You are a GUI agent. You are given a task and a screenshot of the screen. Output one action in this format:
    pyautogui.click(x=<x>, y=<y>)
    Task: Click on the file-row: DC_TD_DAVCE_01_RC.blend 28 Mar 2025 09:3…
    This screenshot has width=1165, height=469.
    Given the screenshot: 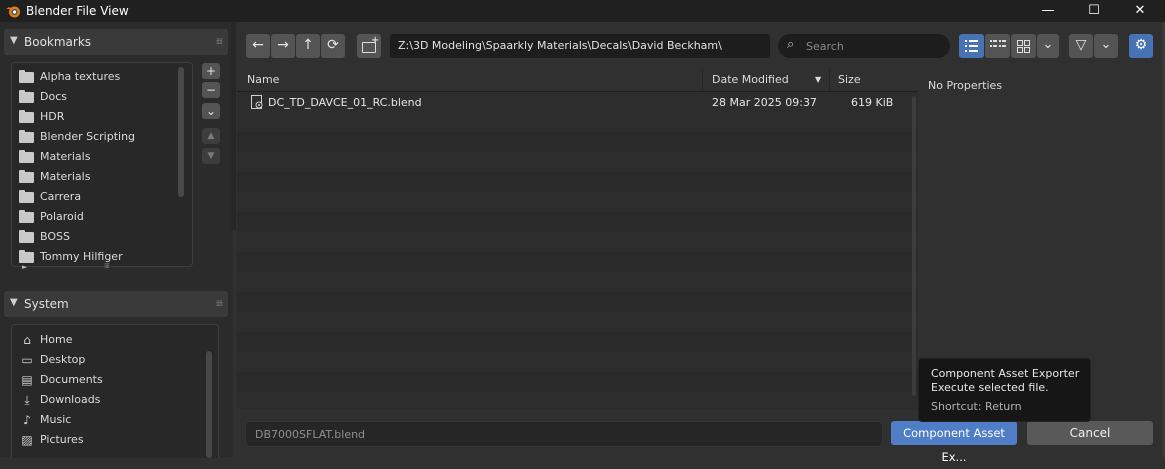 What is the action you would take?
    pyautogui.click(x=577, y=102)
    